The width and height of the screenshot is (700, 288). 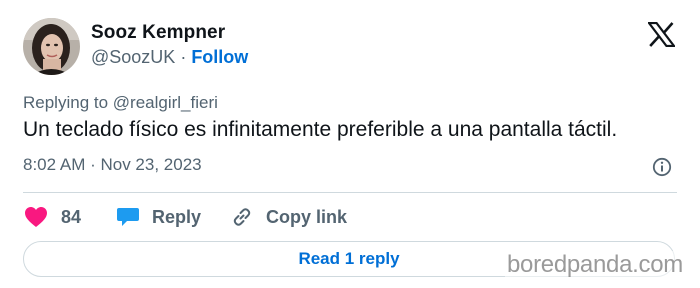 What do you see at coordinates (52, 217) in the screenshot?
I see `like-button: 84` at bounding box center [52, 217].